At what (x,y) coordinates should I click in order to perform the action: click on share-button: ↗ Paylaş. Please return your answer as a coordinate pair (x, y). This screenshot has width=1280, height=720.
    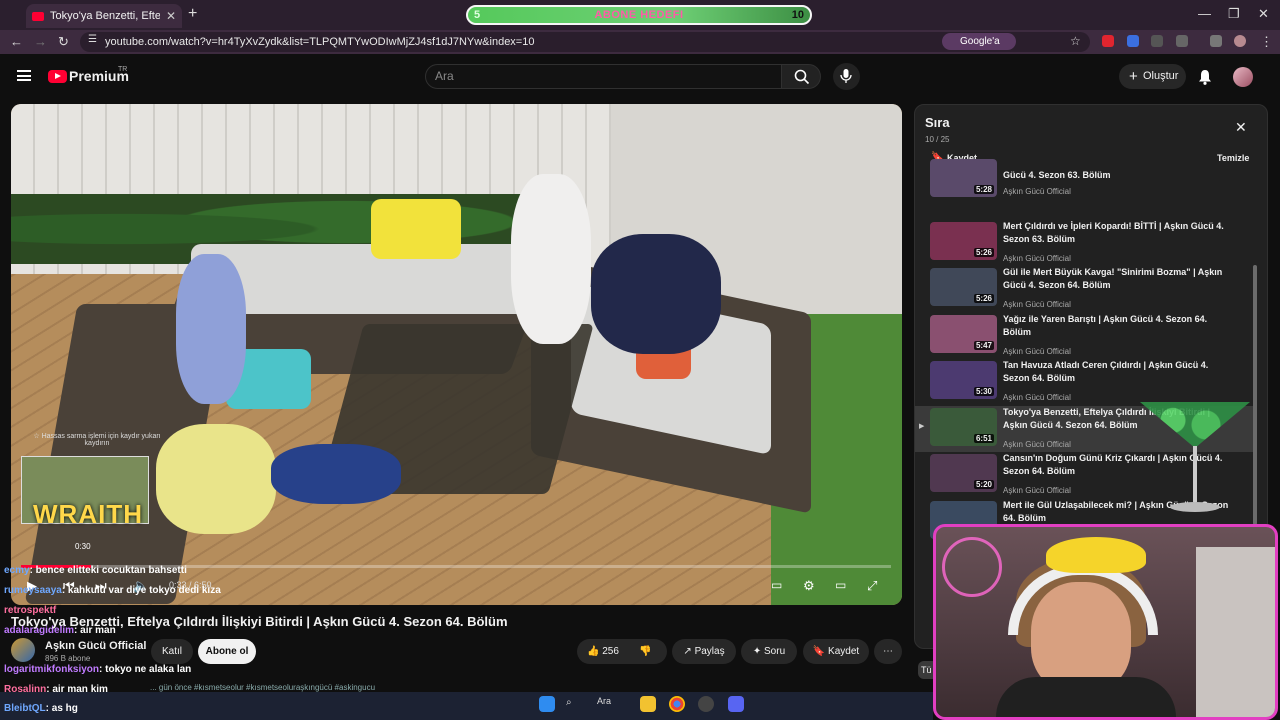
    Looking at the image, I should click on (704, 651).